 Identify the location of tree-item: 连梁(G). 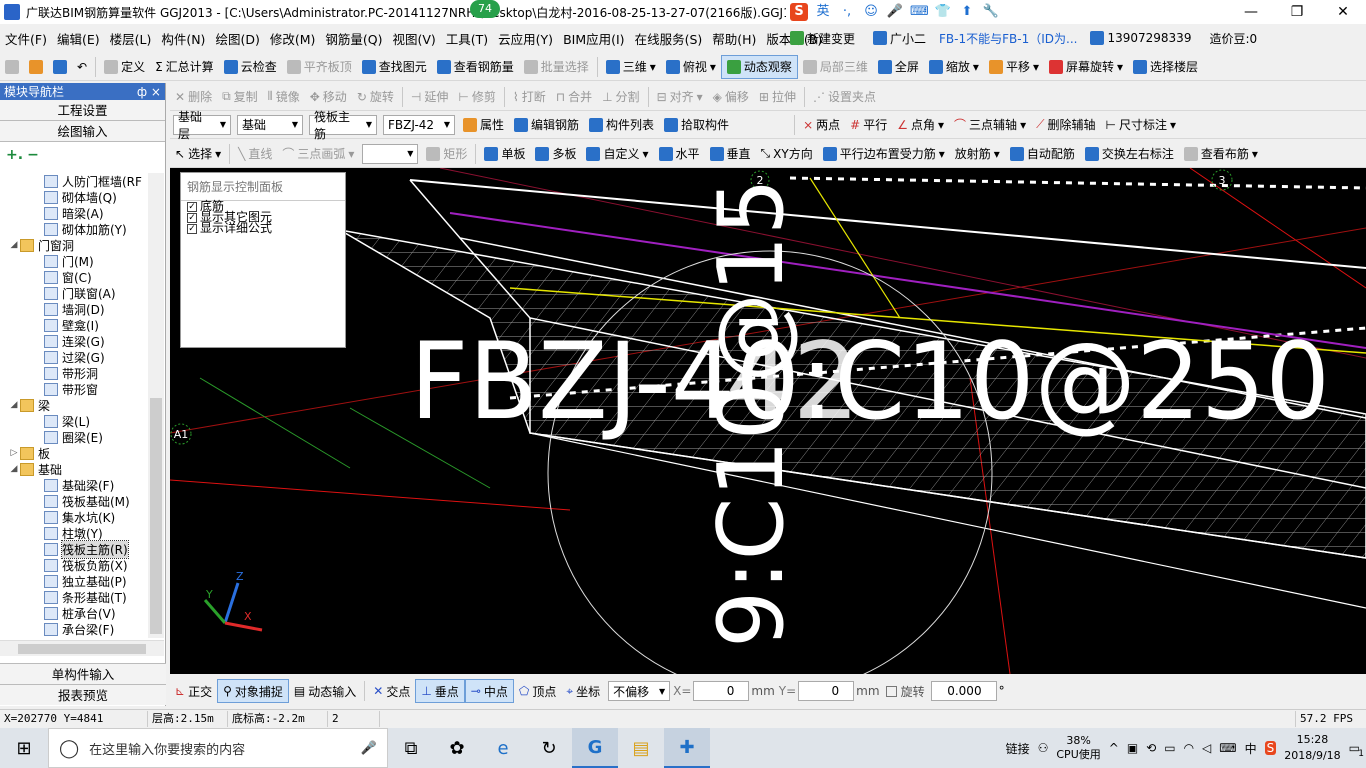
(75, 341).